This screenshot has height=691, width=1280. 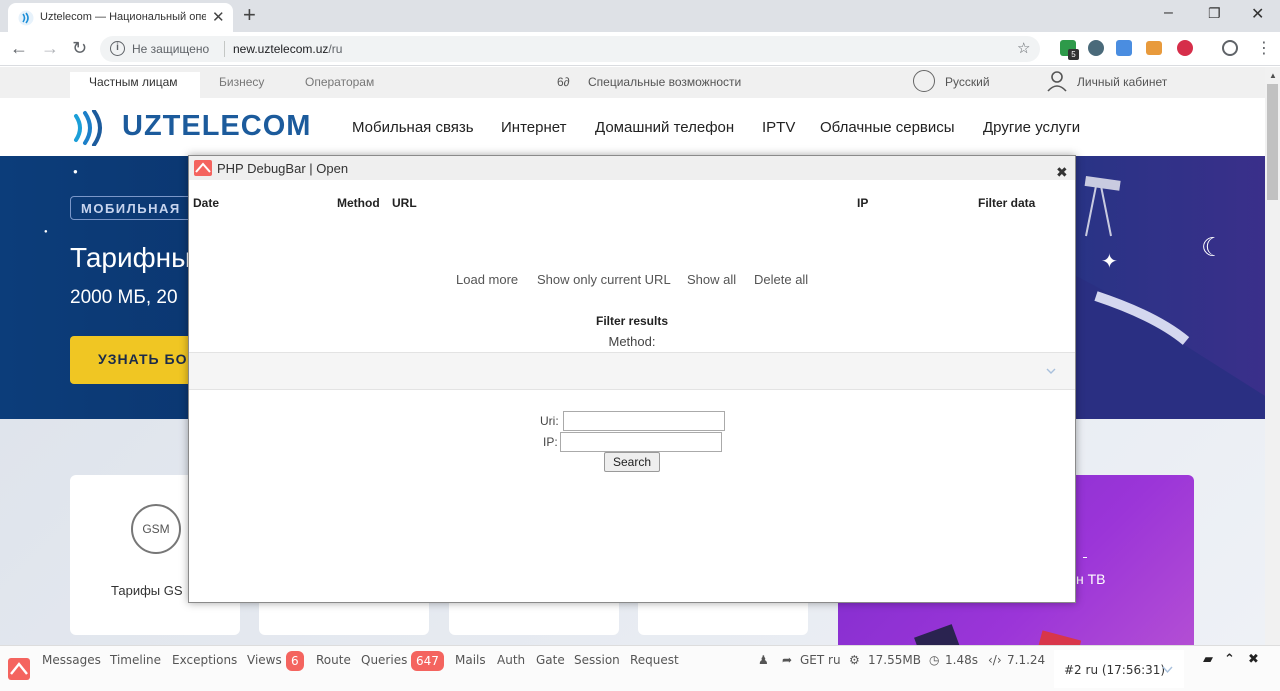 I want to click on uri-label: Uri:, so click(x=549, y=421).